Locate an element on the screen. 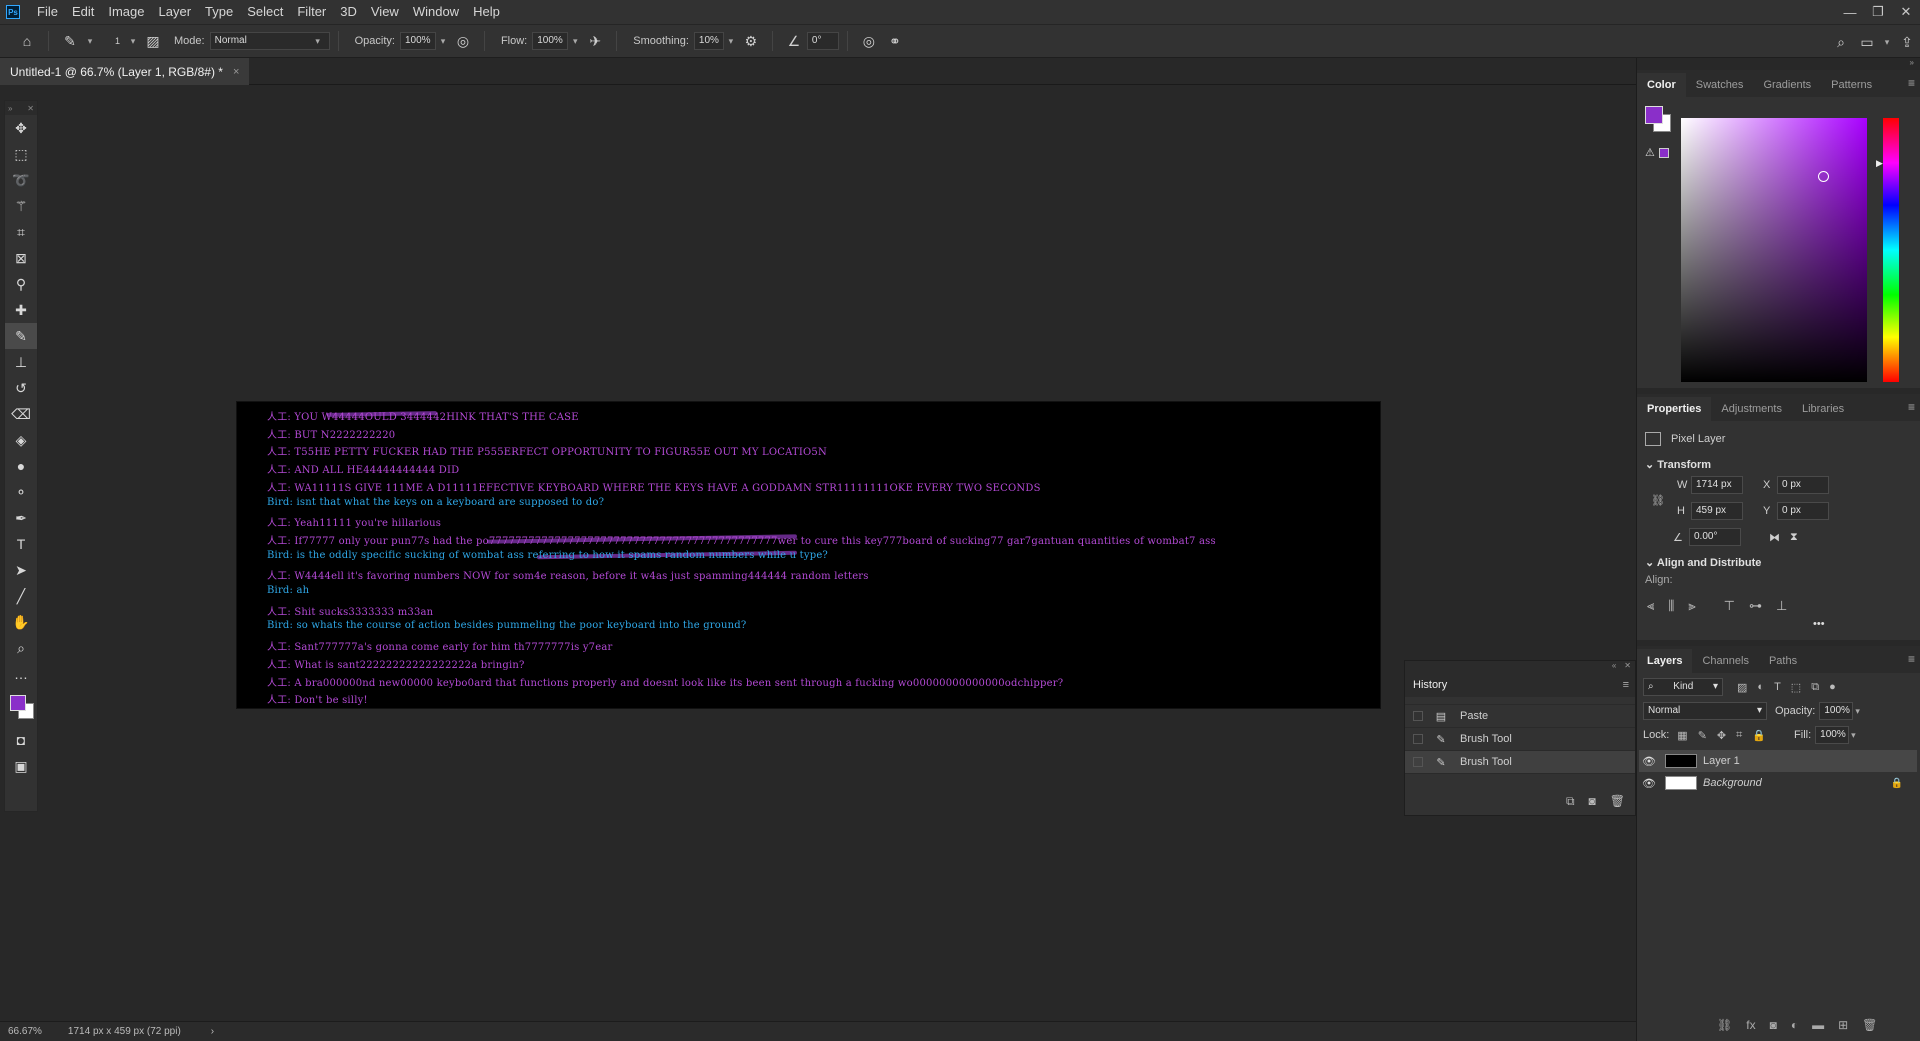  add-mask-icon: ◙ is located at coordinates (1773, 1025).